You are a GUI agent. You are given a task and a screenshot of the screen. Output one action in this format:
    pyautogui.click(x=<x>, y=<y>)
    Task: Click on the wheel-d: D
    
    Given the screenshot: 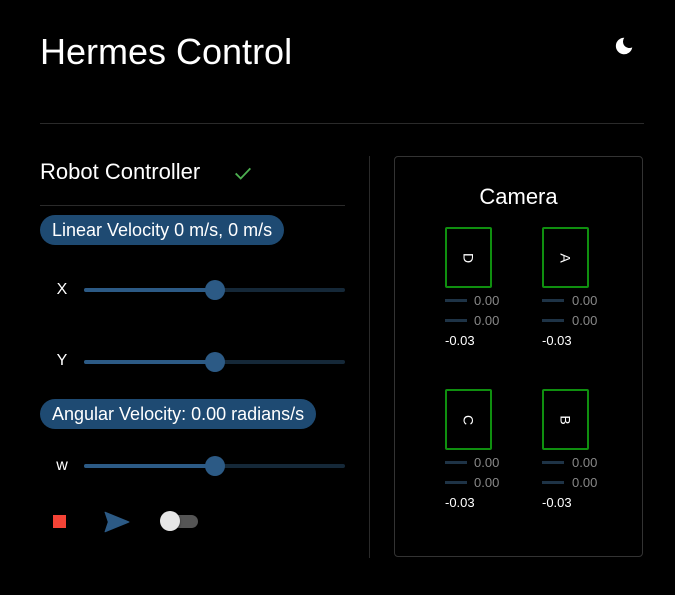 What is the action you would take?
    pyautogui.click(x=468, y=257)
    